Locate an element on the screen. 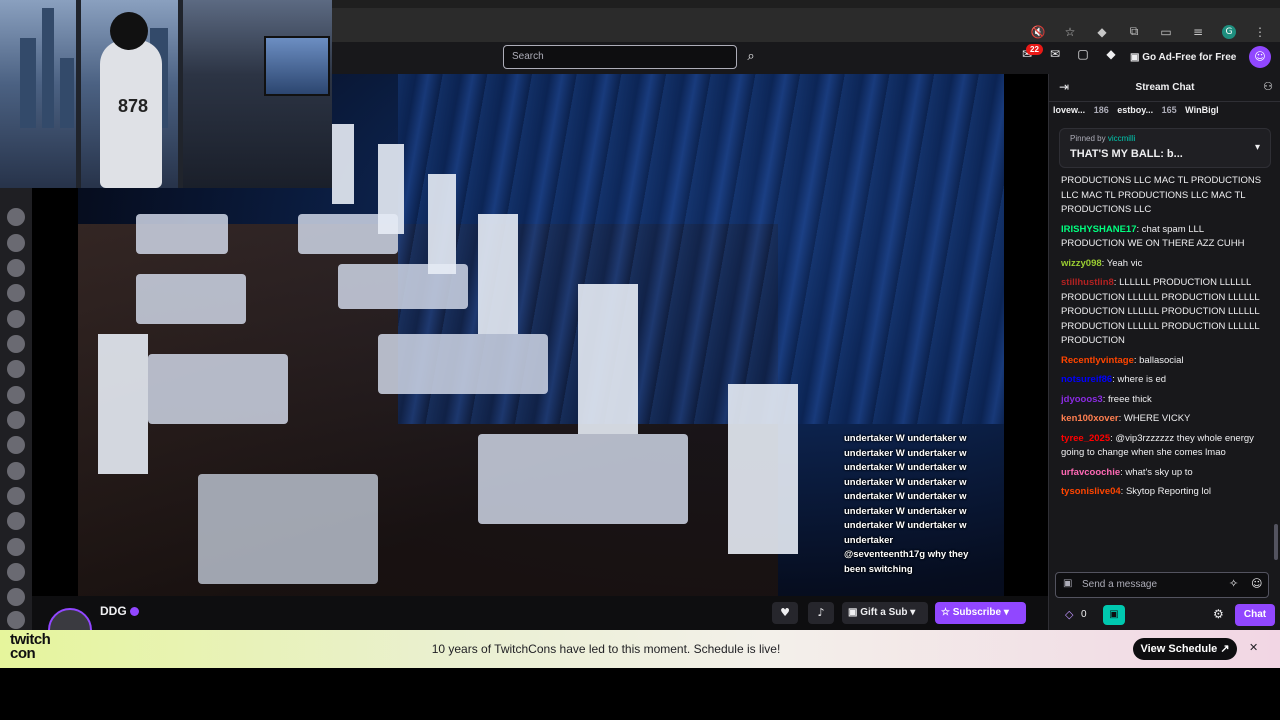 This screenshot has width=1280, height=720. chat-username: urfavcoochie is located at coordinates (1090, 472).